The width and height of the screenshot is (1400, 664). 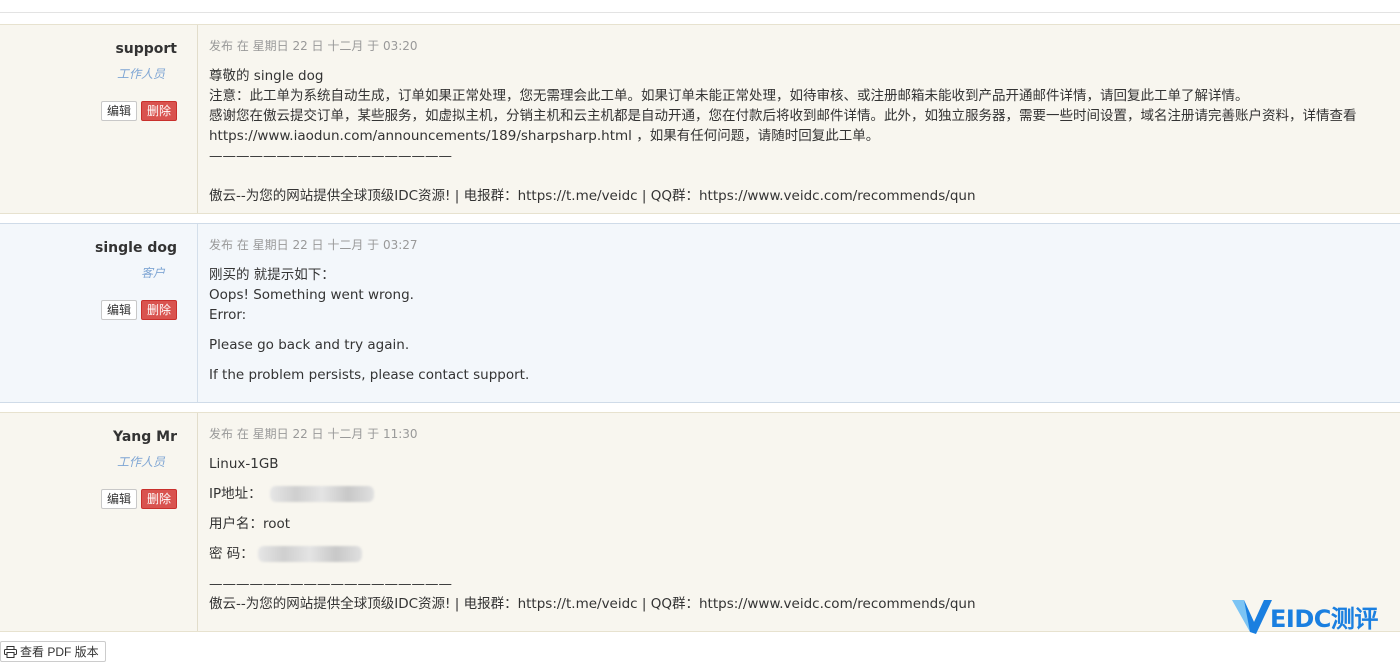 I want to click on message-line: Oops! Something went wrong., so click(x=311, y=295).